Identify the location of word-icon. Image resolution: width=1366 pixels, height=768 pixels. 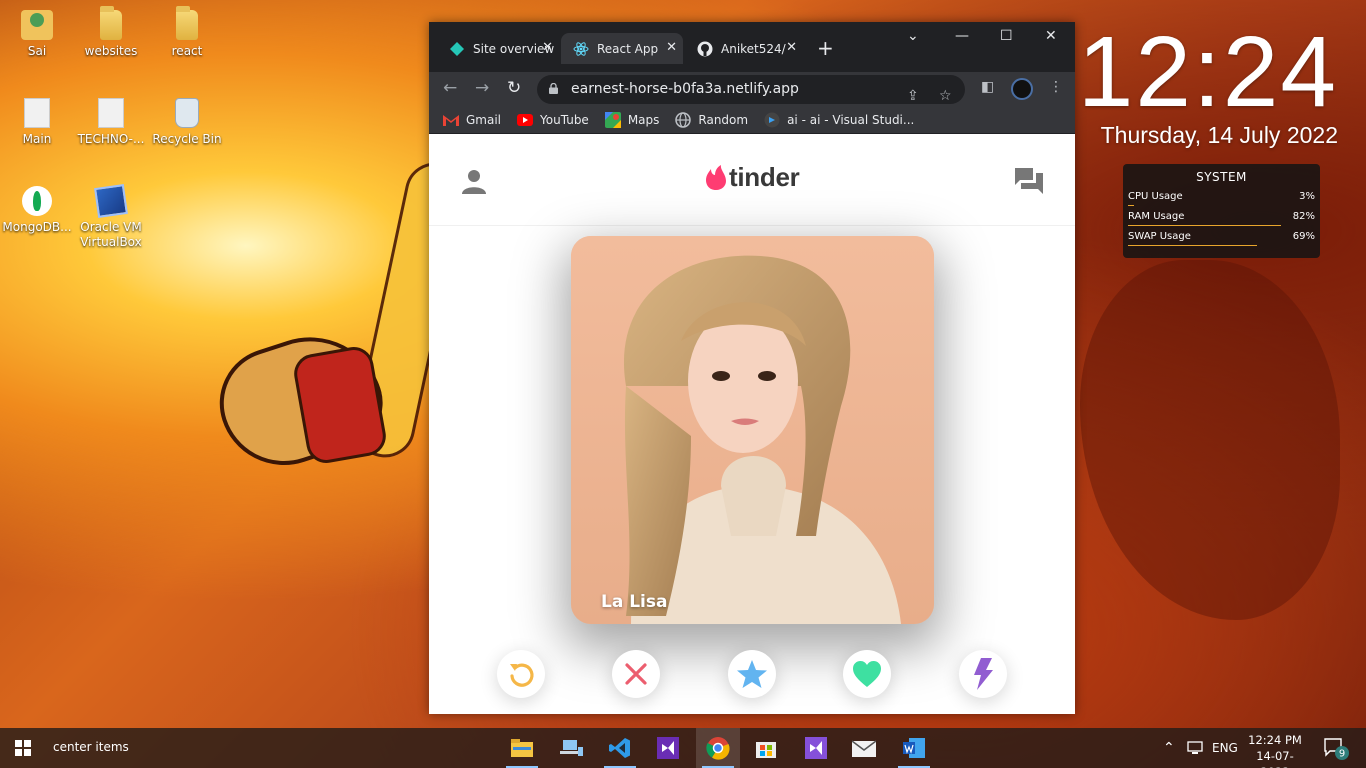
(914, 748).